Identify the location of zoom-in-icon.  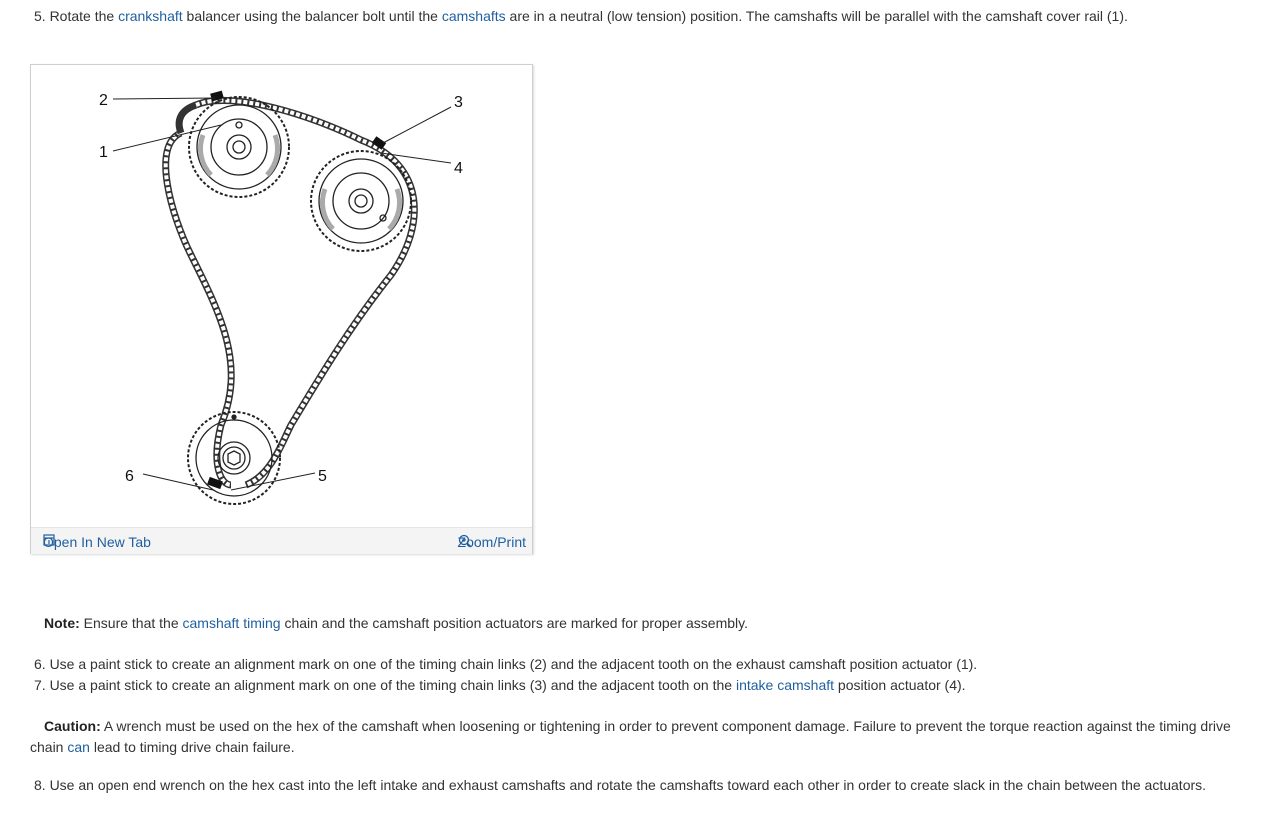
(465, 541).